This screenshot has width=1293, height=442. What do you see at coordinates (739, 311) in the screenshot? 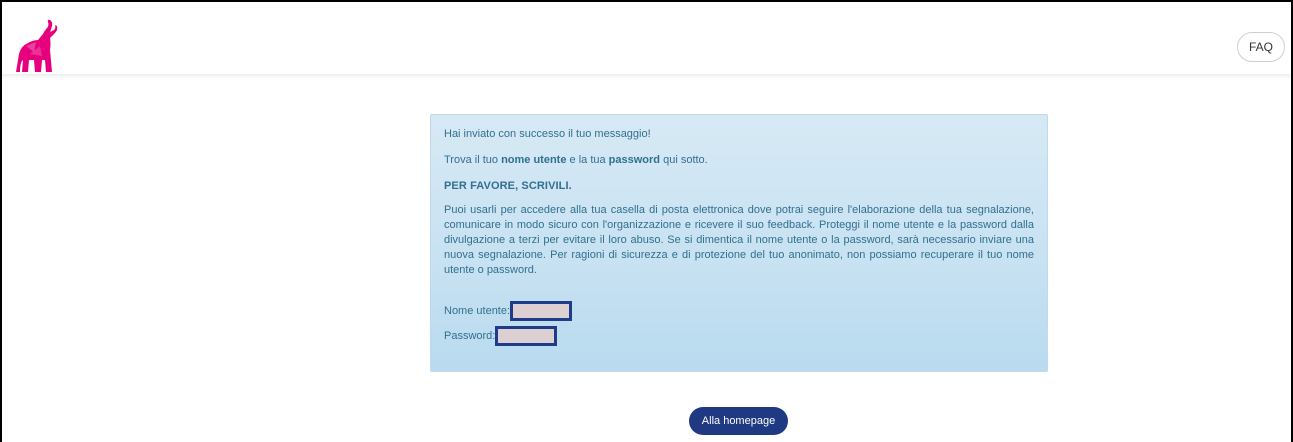
I see `username-row: Nome utente:` at bounding box center [739, 311].